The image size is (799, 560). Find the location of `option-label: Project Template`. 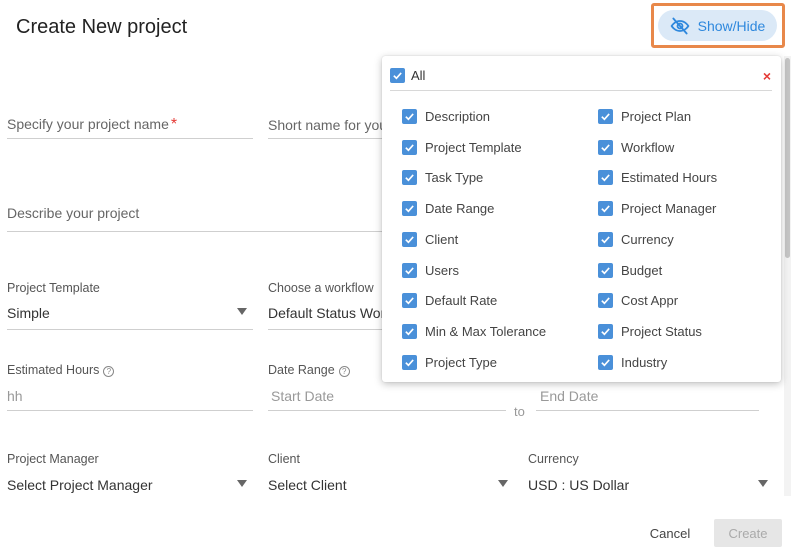

option-label: Project Template is located at coordinates (473, 147).